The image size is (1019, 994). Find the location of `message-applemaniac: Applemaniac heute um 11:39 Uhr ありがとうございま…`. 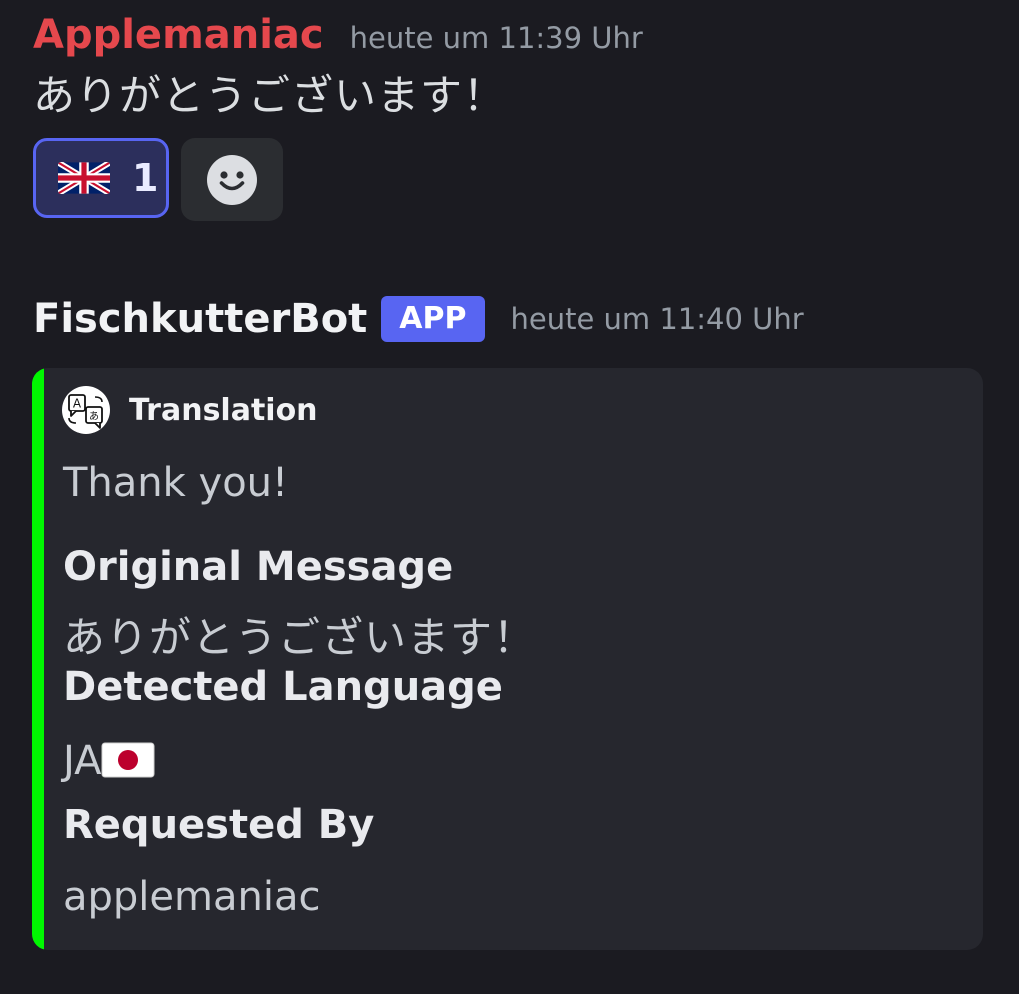

message-applemaniac: Applemaniac heute um 11:39 Uhr ありがとうございま… is located at coordinates (338, 67).